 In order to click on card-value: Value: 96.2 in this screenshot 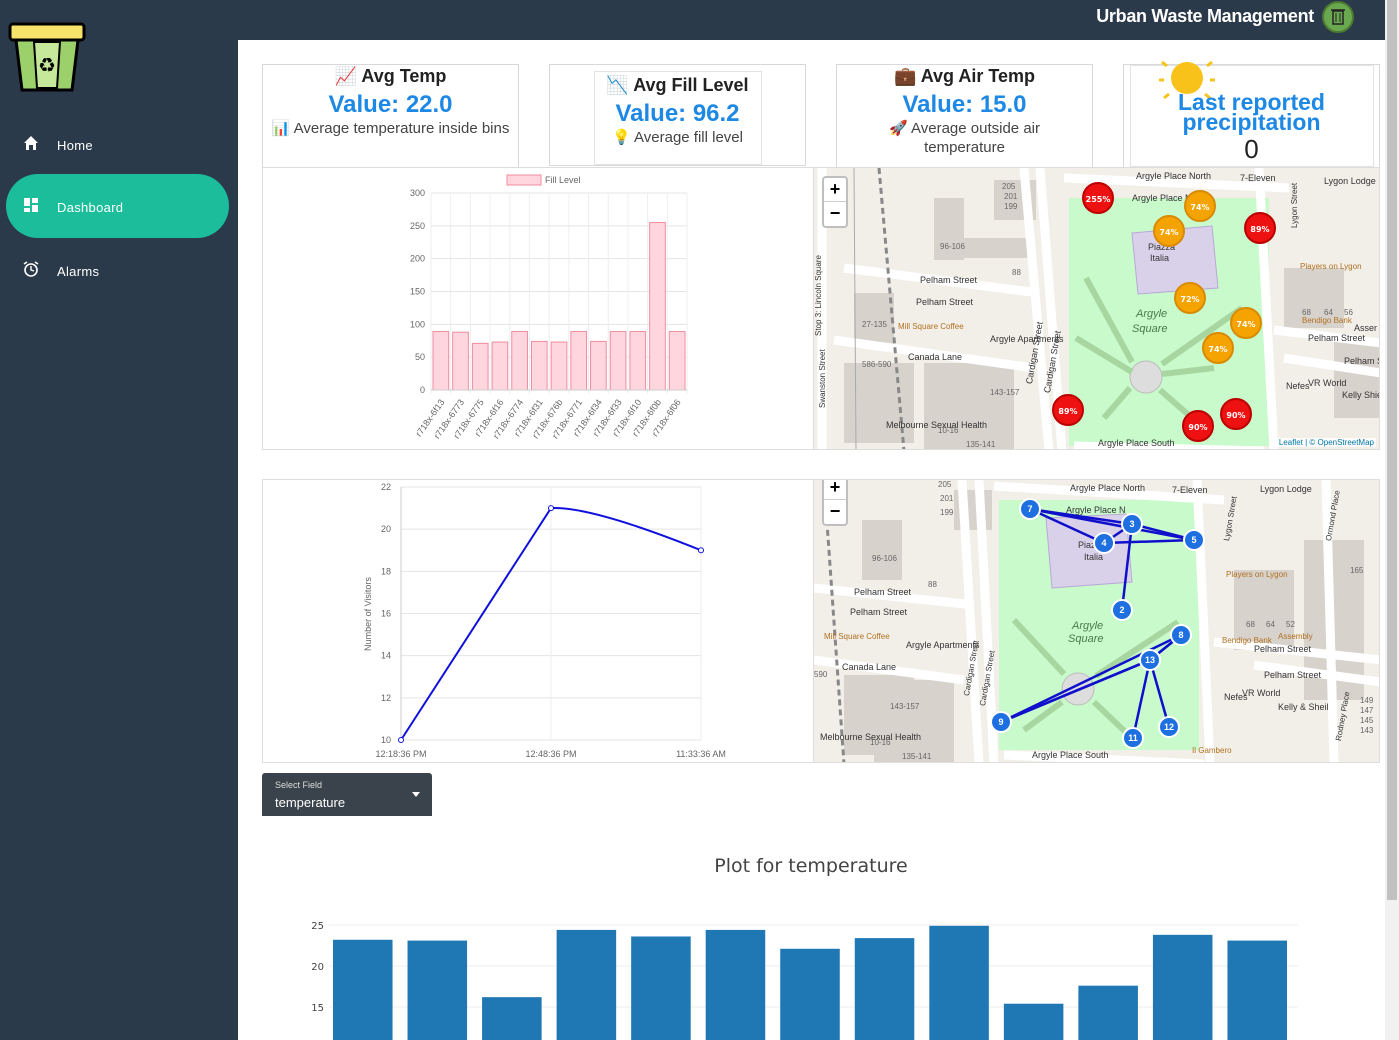, I will do `click(677, 113)`.